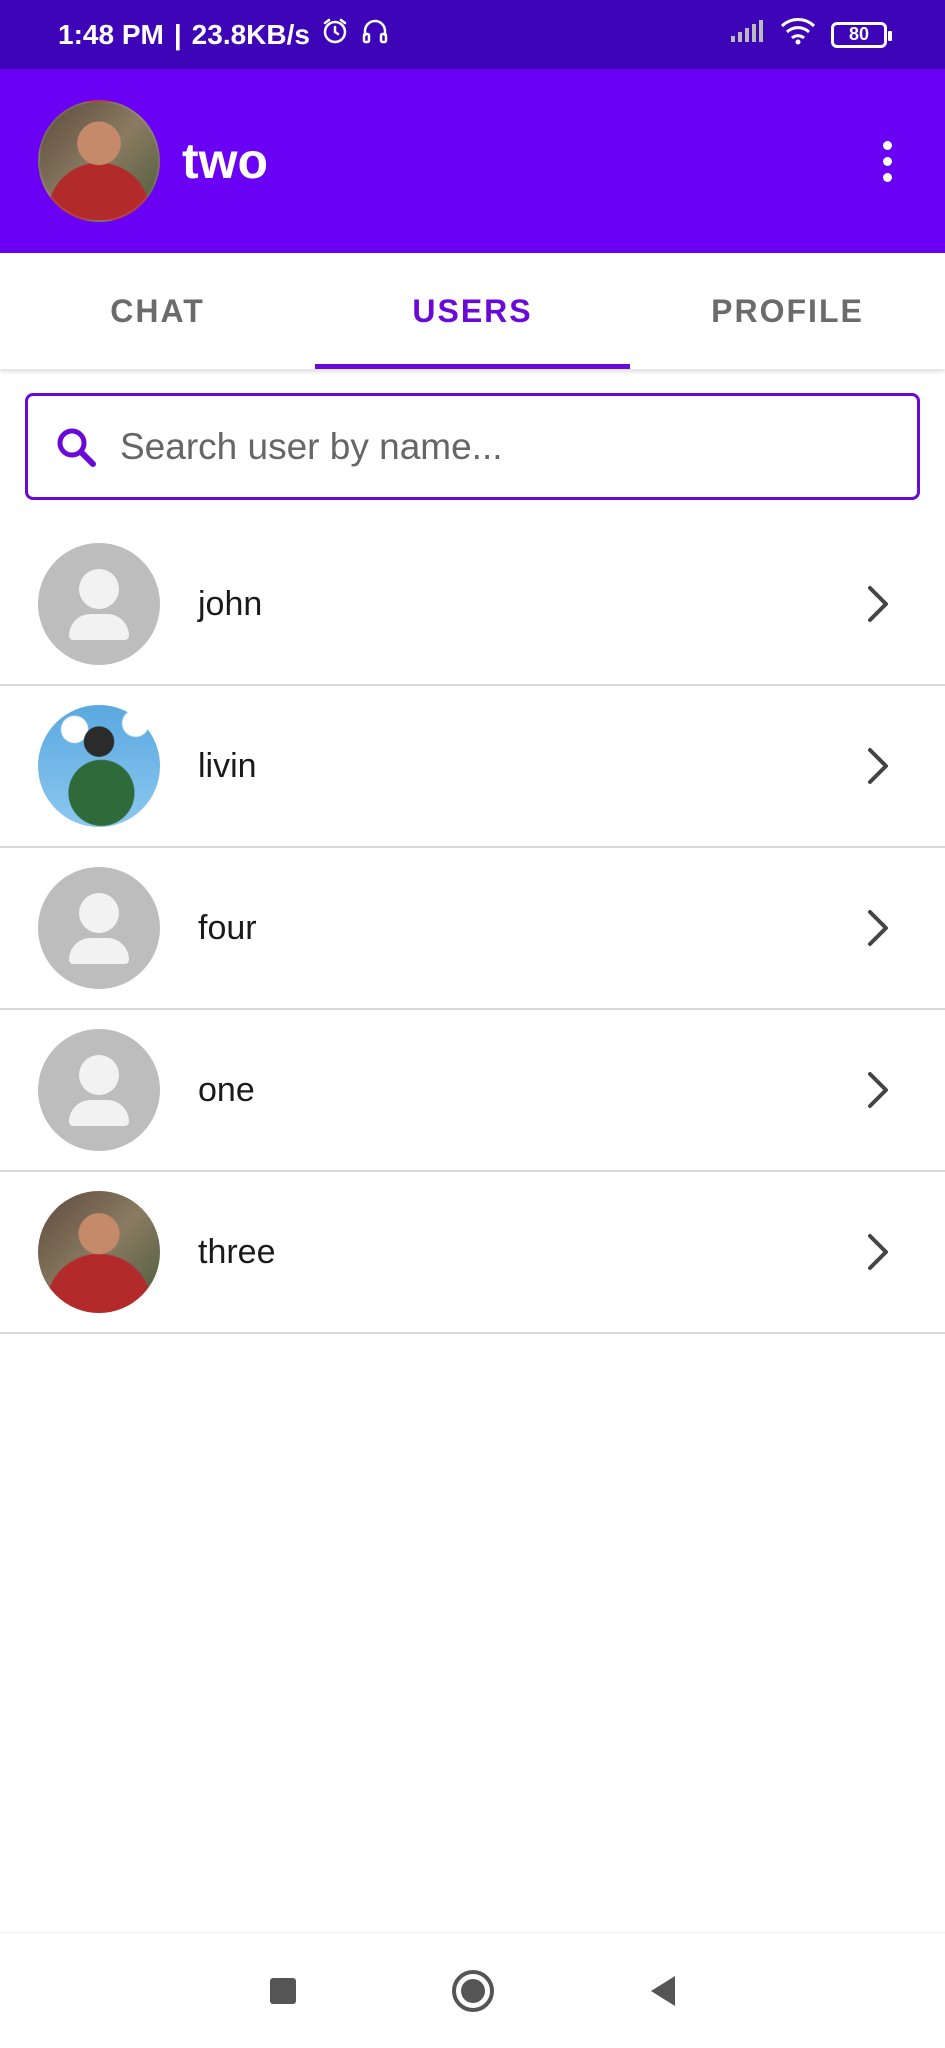 The width and height of the screenshot is (945, 2048). I want to click on status-left: 1:48 PM | 23.8KB/s, so click(224, 34).